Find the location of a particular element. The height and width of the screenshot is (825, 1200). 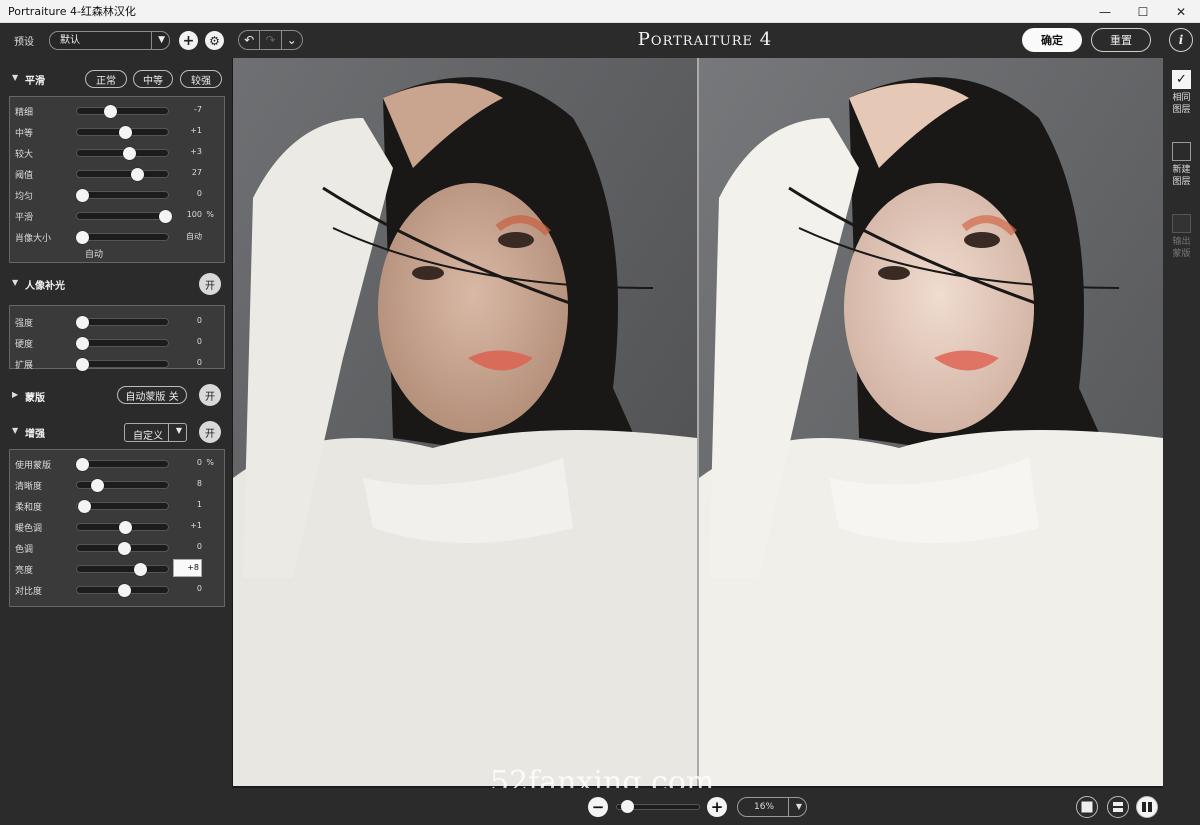

slider-row: 均匀 0 is located at coordinates (117, 195).